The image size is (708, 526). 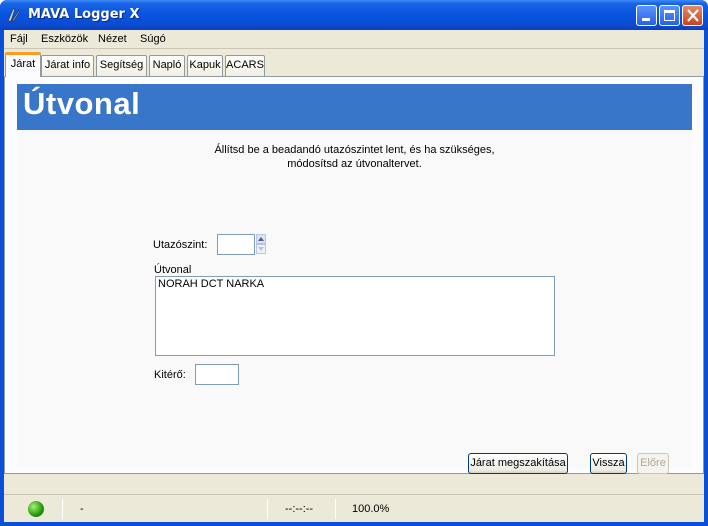 I want to click on chevron-up-icon, so click(x=261, y=239).